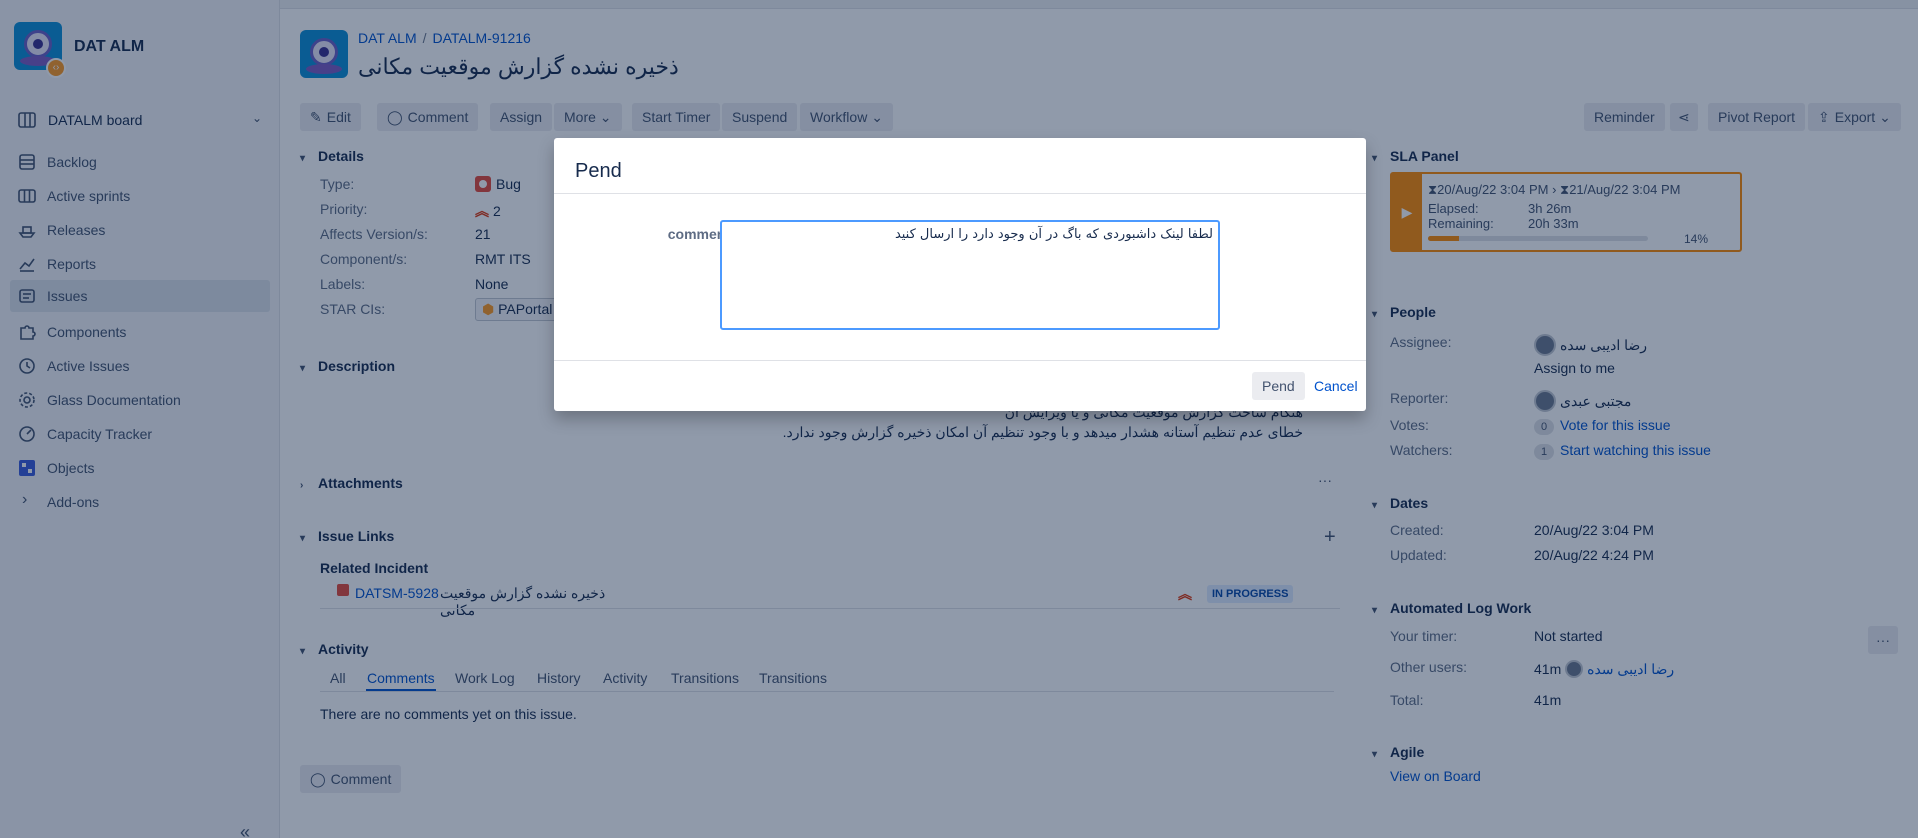 The width and height of the screenshot is (1918, 838). What do you see at coordinates (1336, 386) in the screenshot?
I see `cancel-link: Cancel` at bounding box center [1336, 386].